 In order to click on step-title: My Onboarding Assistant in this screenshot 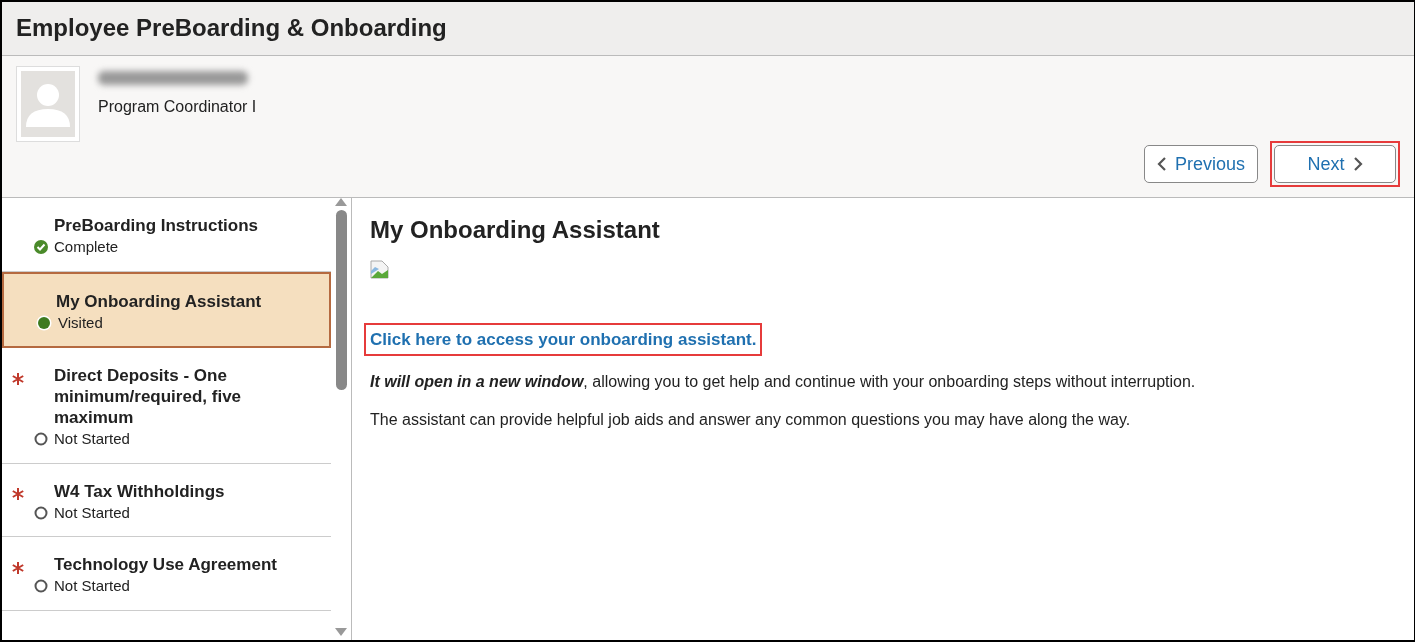, I will do `click(159, 301)`.